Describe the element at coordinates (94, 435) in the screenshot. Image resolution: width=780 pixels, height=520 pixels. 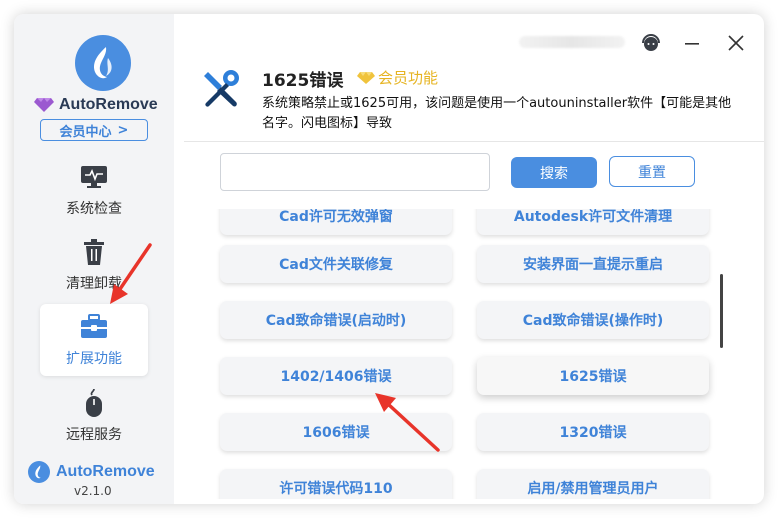
I see `sidebar-item-label: 远程服务` at that location.